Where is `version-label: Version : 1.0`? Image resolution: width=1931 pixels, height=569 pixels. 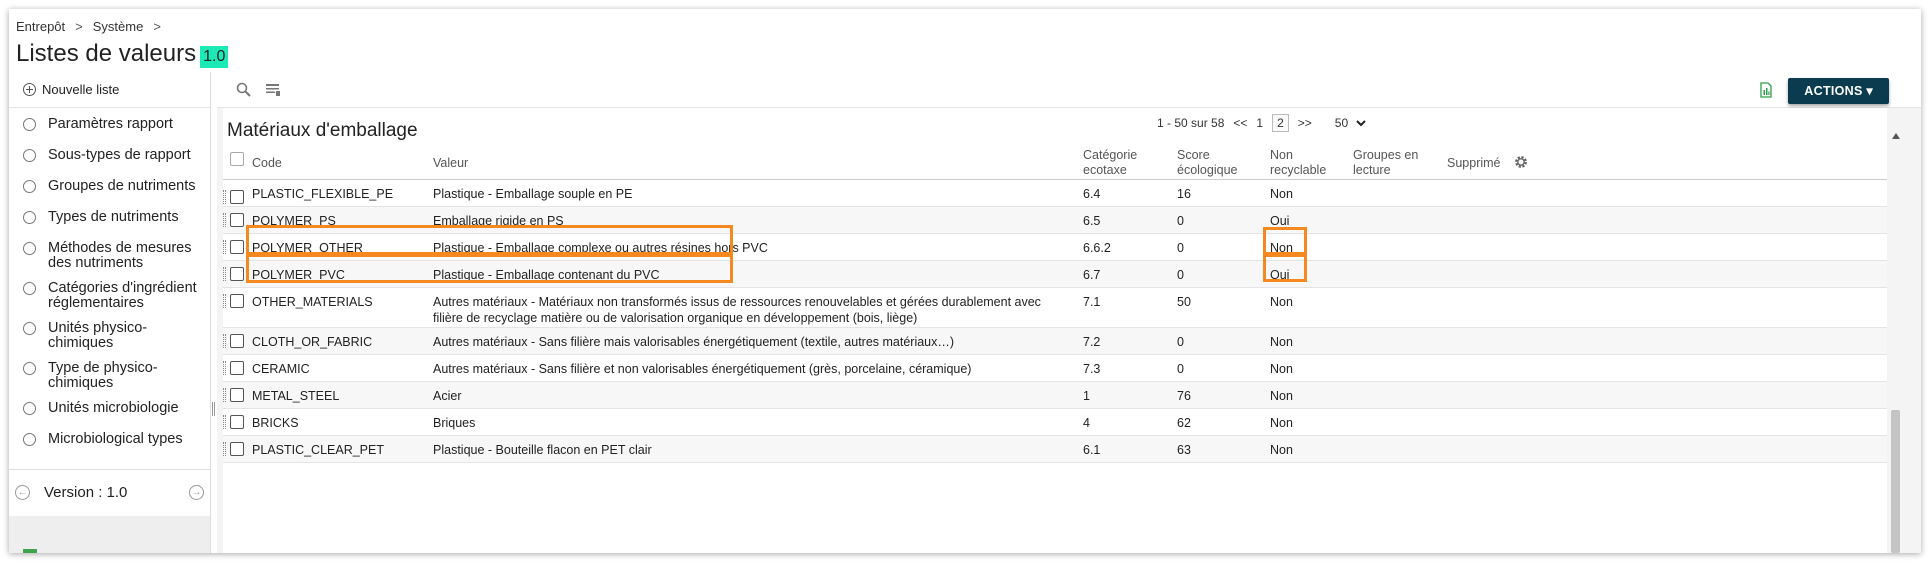
version-label: Version : 1.0 is located at coordinates (86, 492).